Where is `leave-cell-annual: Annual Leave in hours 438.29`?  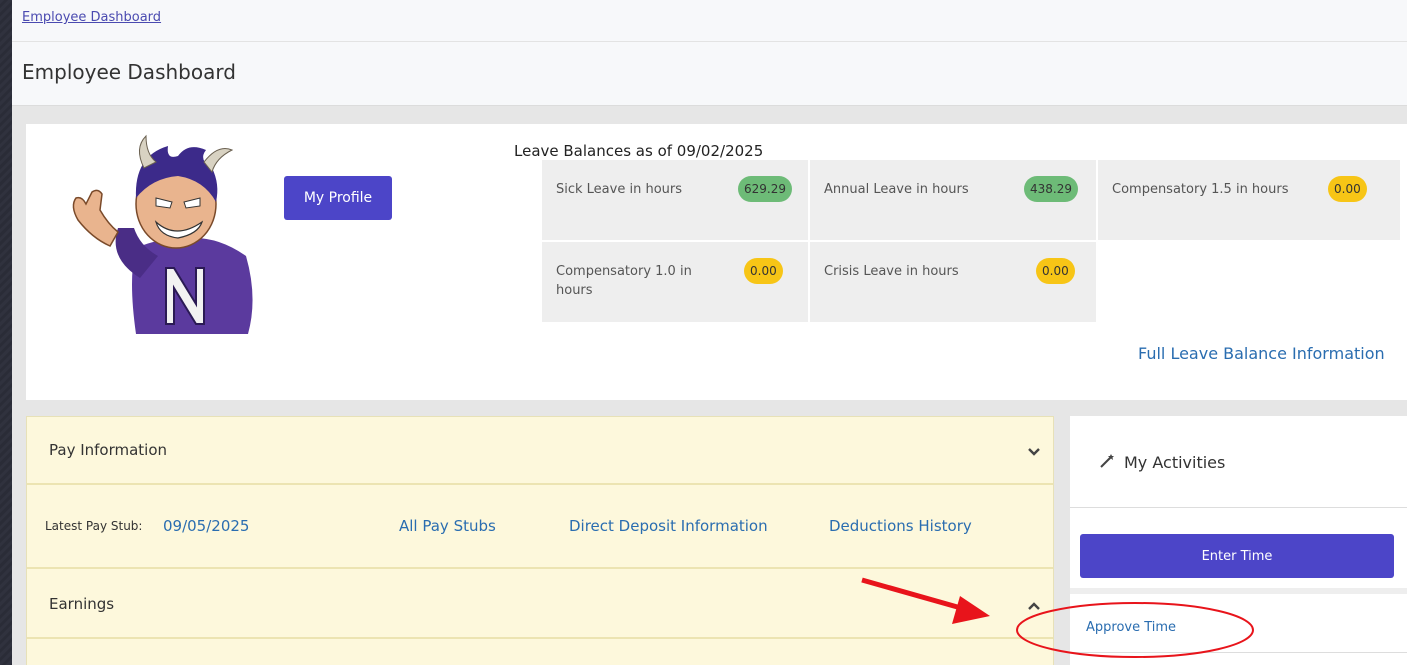
leave-cell-annual: Annual Leave in hours 438.29 is located at coordinates (953, 200).